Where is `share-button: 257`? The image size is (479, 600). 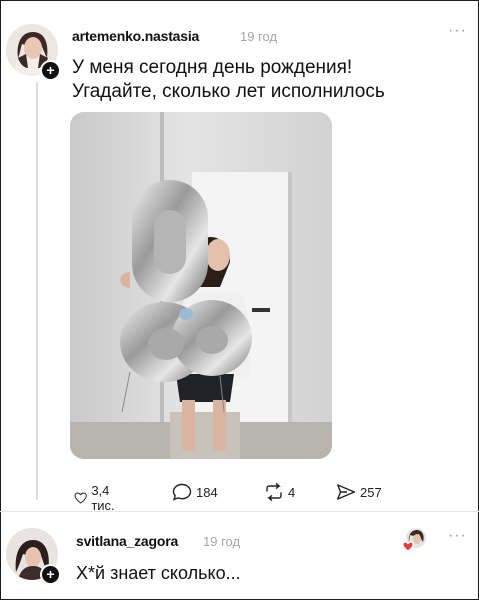 share-button: 257 is located at coordinates (359, 492).